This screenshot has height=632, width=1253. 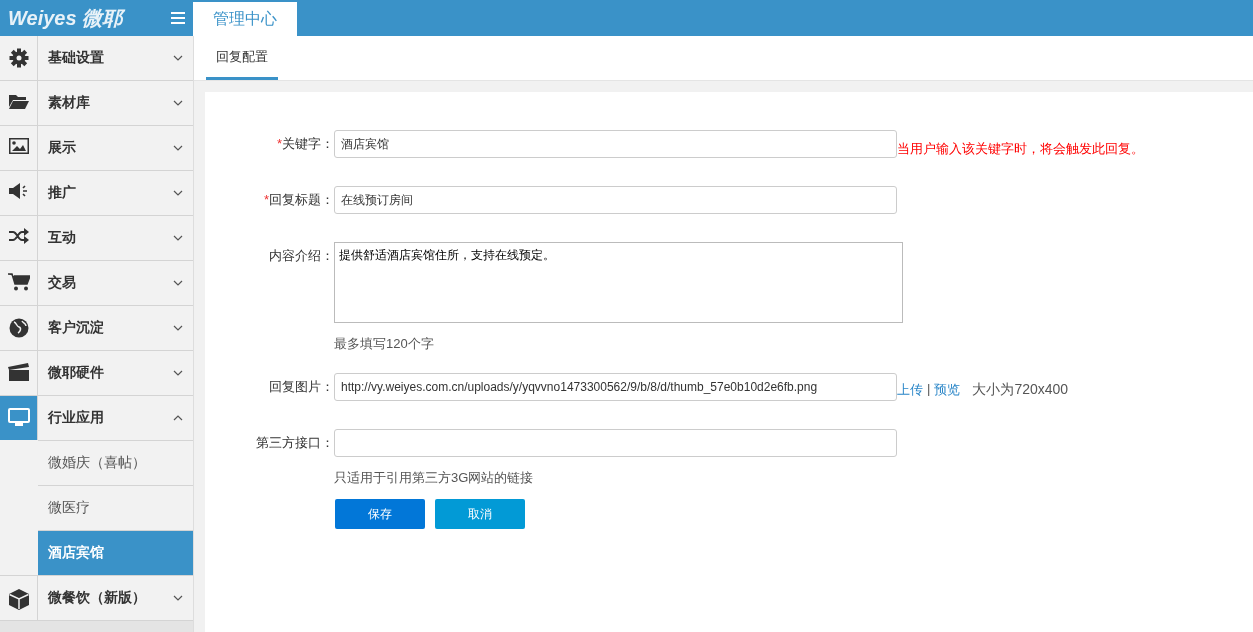 What do you see at coordinates (18, 328) in the screenshot?
I see `globe-icon` at bounding box center [18, 328].